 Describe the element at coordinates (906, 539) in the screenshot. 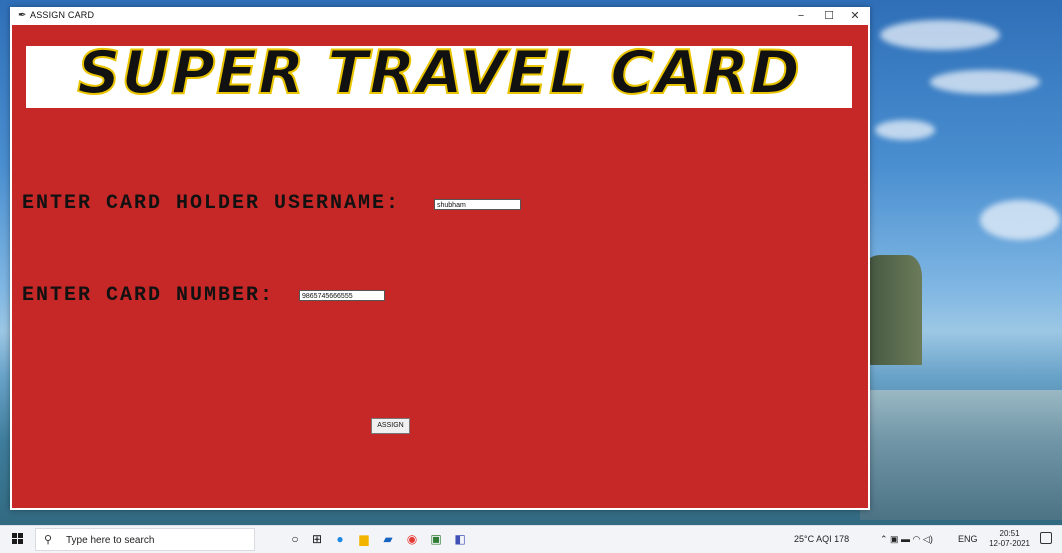

I see `tray-icons: ⌃ ▣ ▬ ◠ ◁)` at that location.